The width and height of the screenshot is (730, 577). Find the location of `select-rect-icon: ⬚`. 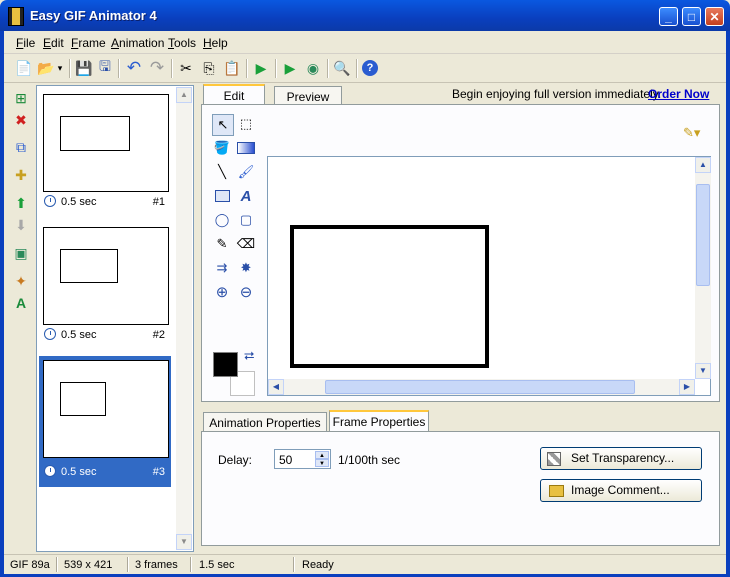

select-rect-icon: ⬚ is located at coordinates (246, 124).